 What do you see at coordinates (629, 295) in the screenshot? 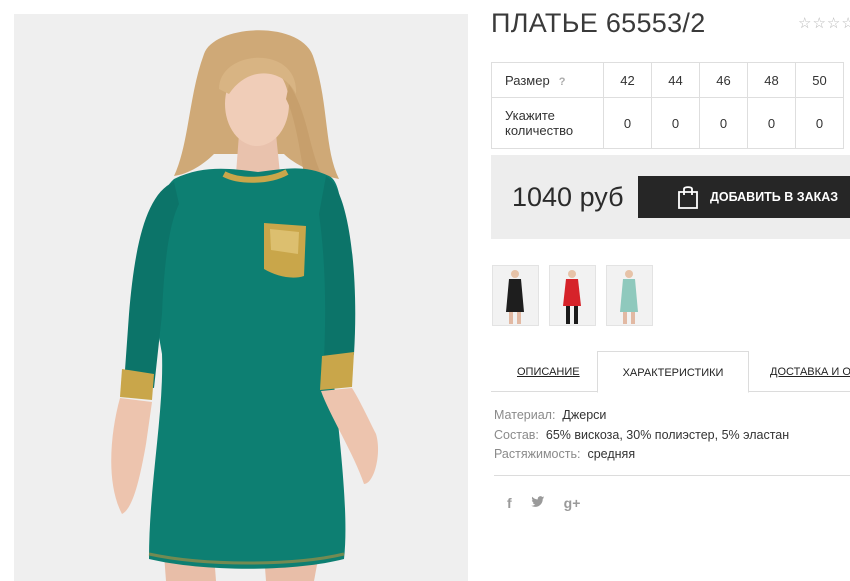
I see `thumb-mint-dress` at bounding box center [629, 295].